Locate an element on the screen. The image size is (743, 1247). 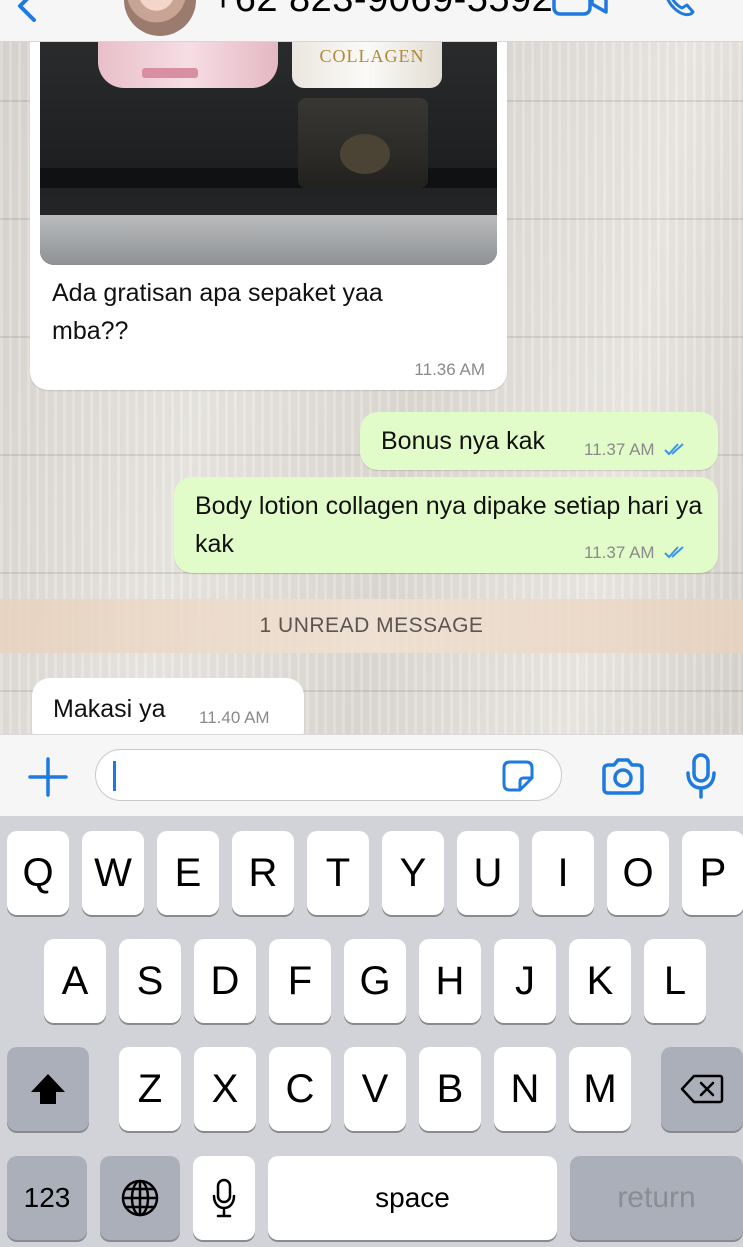
key-p: P is located at coordinates (712, 873).